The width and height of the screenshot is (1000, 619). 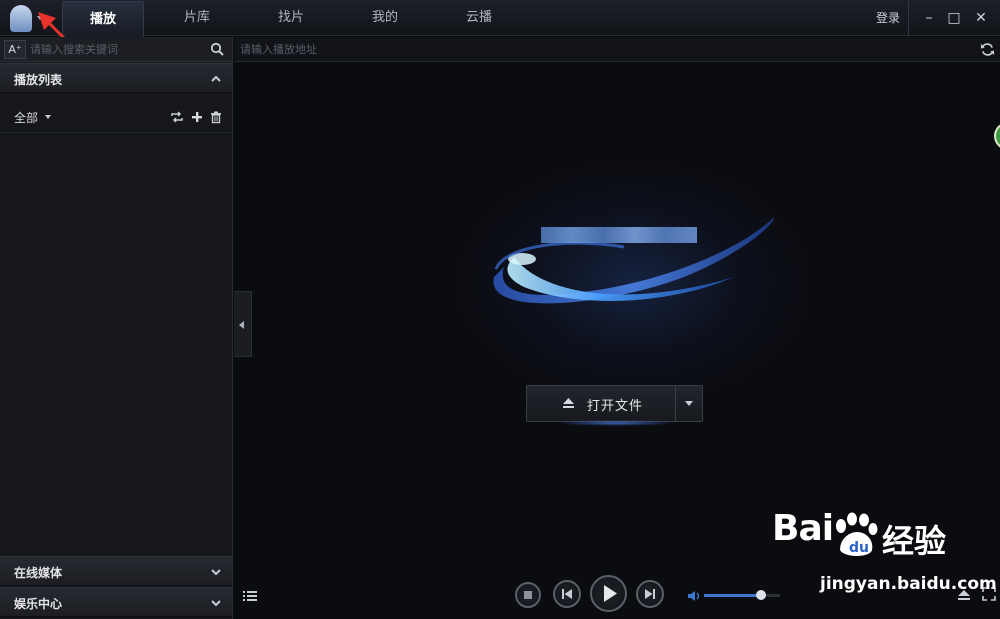 I want to click on play-url-input, so click(x=590, y=49).